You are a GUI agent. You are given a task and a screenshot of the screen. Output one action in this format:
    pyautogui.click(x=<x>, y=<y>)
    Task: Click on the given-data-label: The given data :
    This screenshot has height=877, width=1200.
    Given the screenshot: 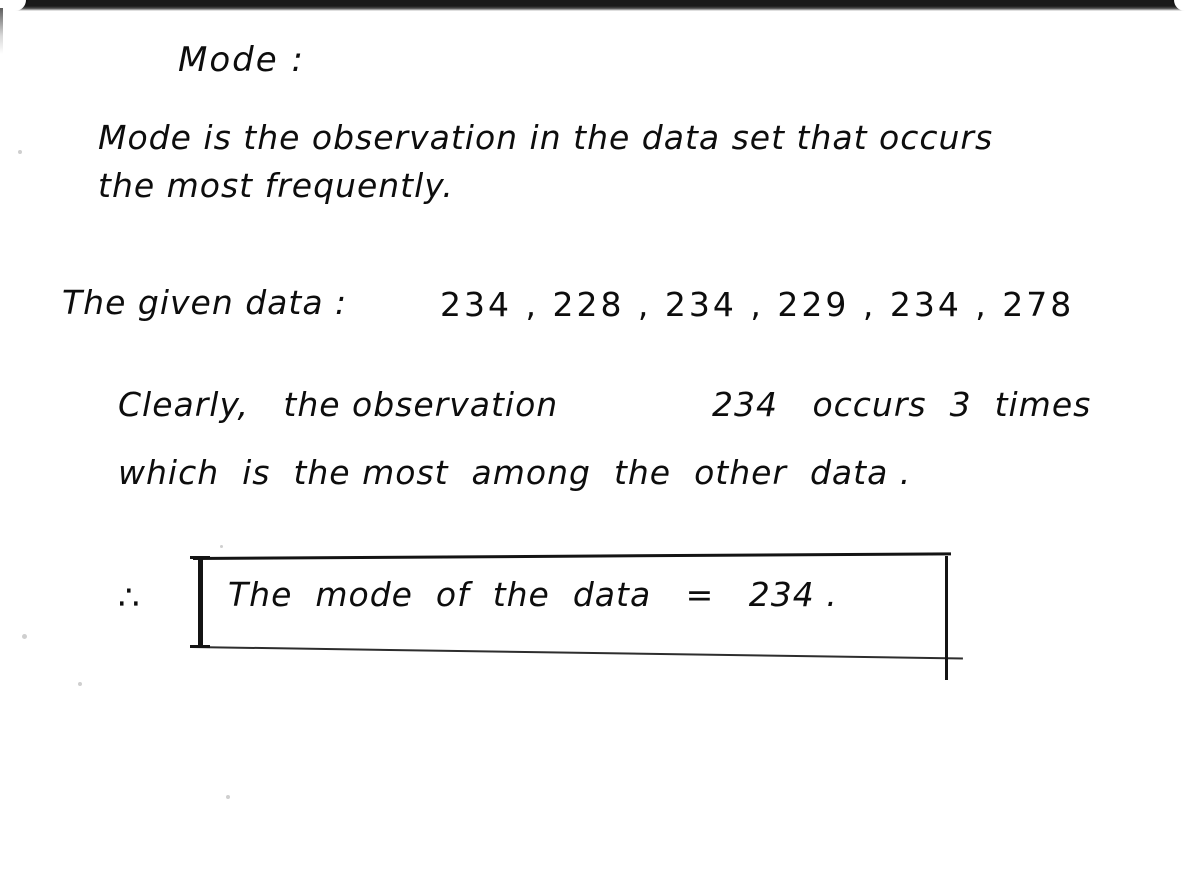 What is the action you would take?
    pyautogui.click(x=205, y=302)
    